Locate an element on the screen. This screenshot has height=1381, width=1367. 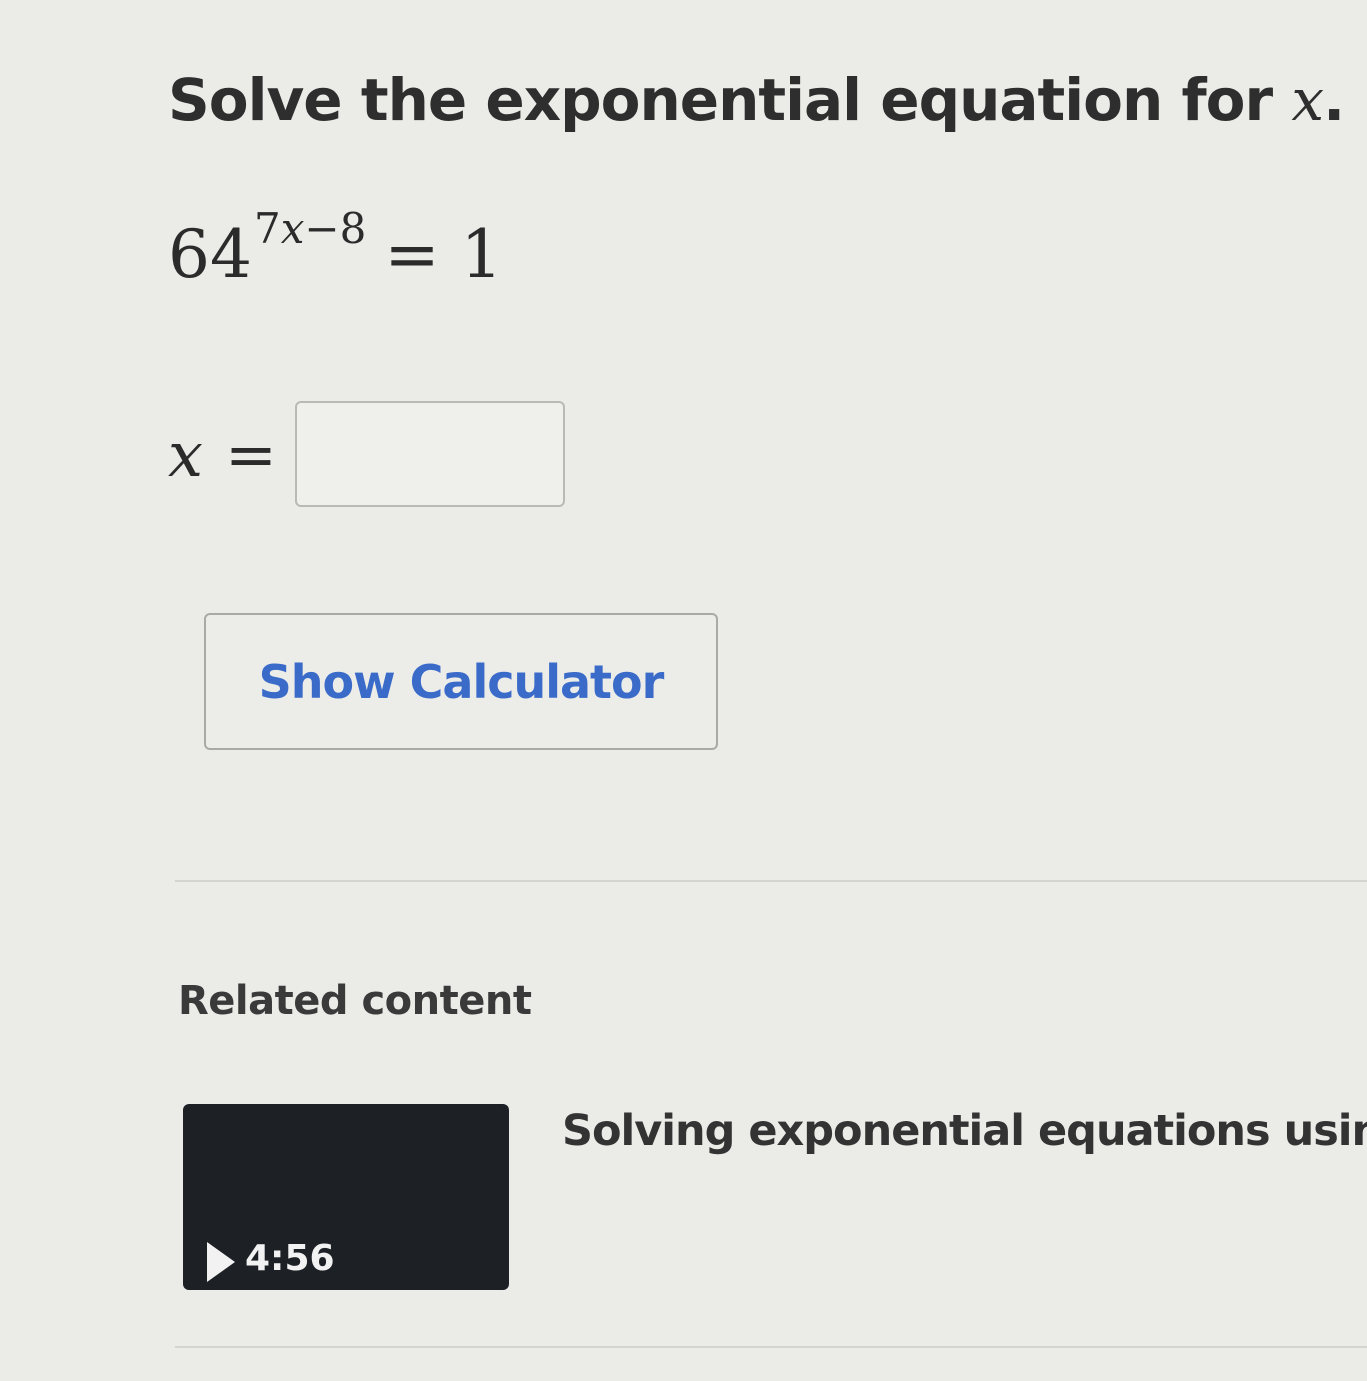
video-thumbnail: 4:56 is located at coordinates (346, 1197).